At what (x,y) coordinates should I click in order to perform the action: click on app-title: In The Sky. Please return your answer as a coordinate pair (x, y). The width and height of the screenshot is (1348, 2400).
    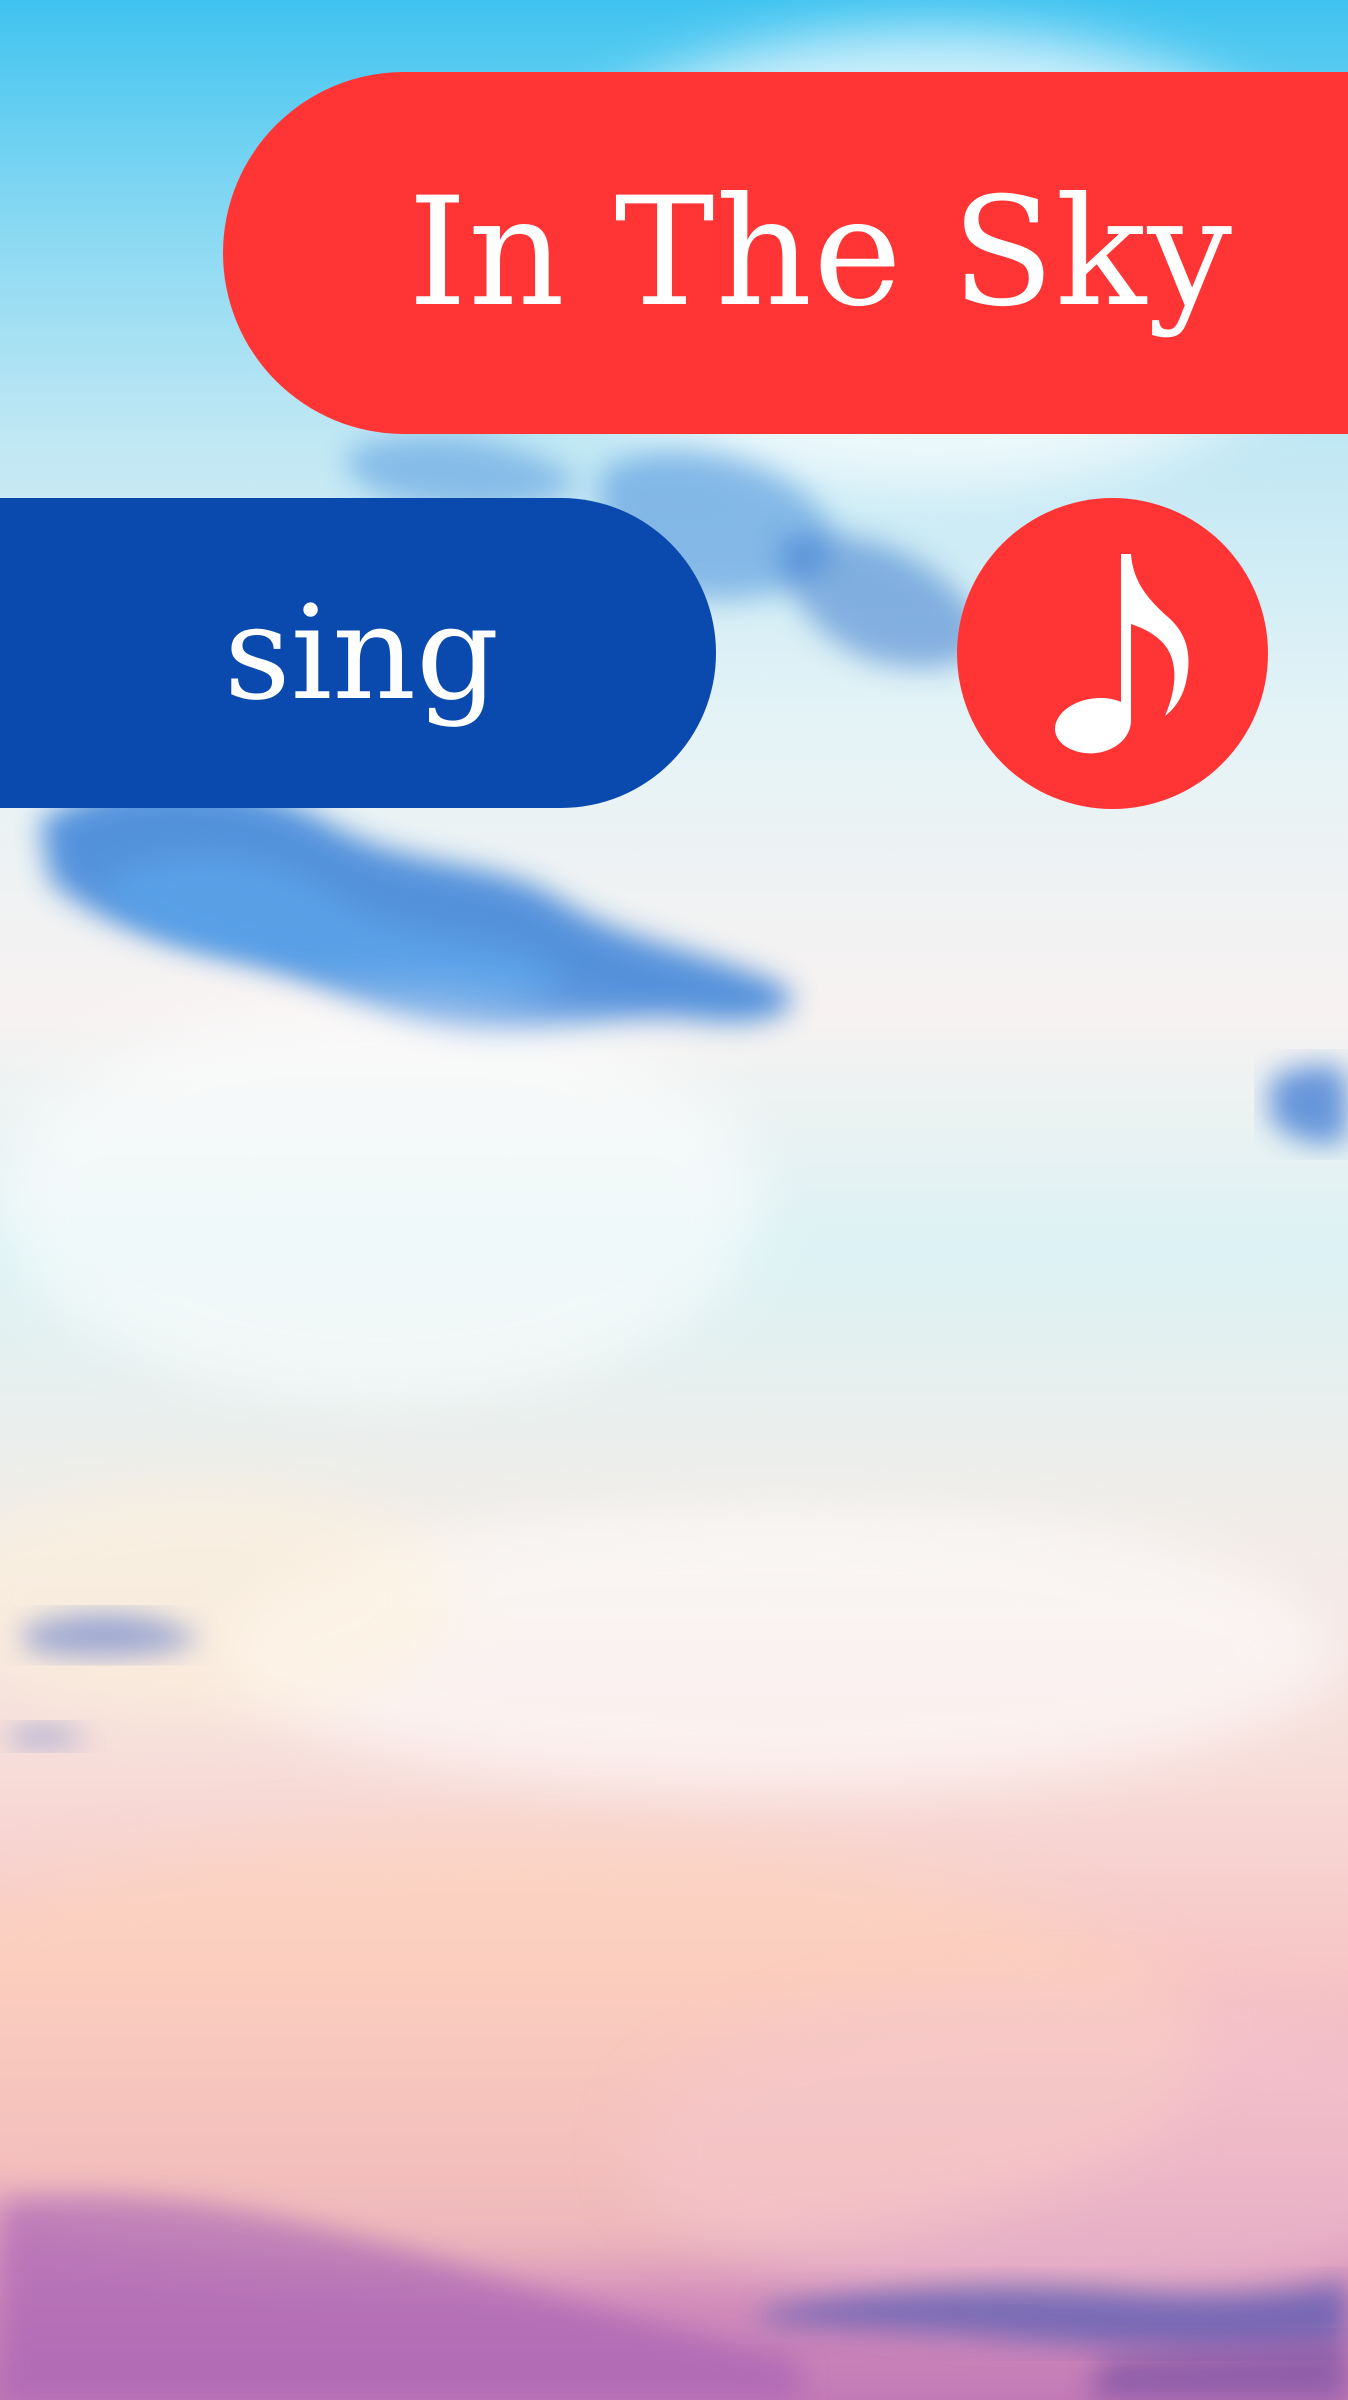
    Looking at the image, I should click on (820, 253).